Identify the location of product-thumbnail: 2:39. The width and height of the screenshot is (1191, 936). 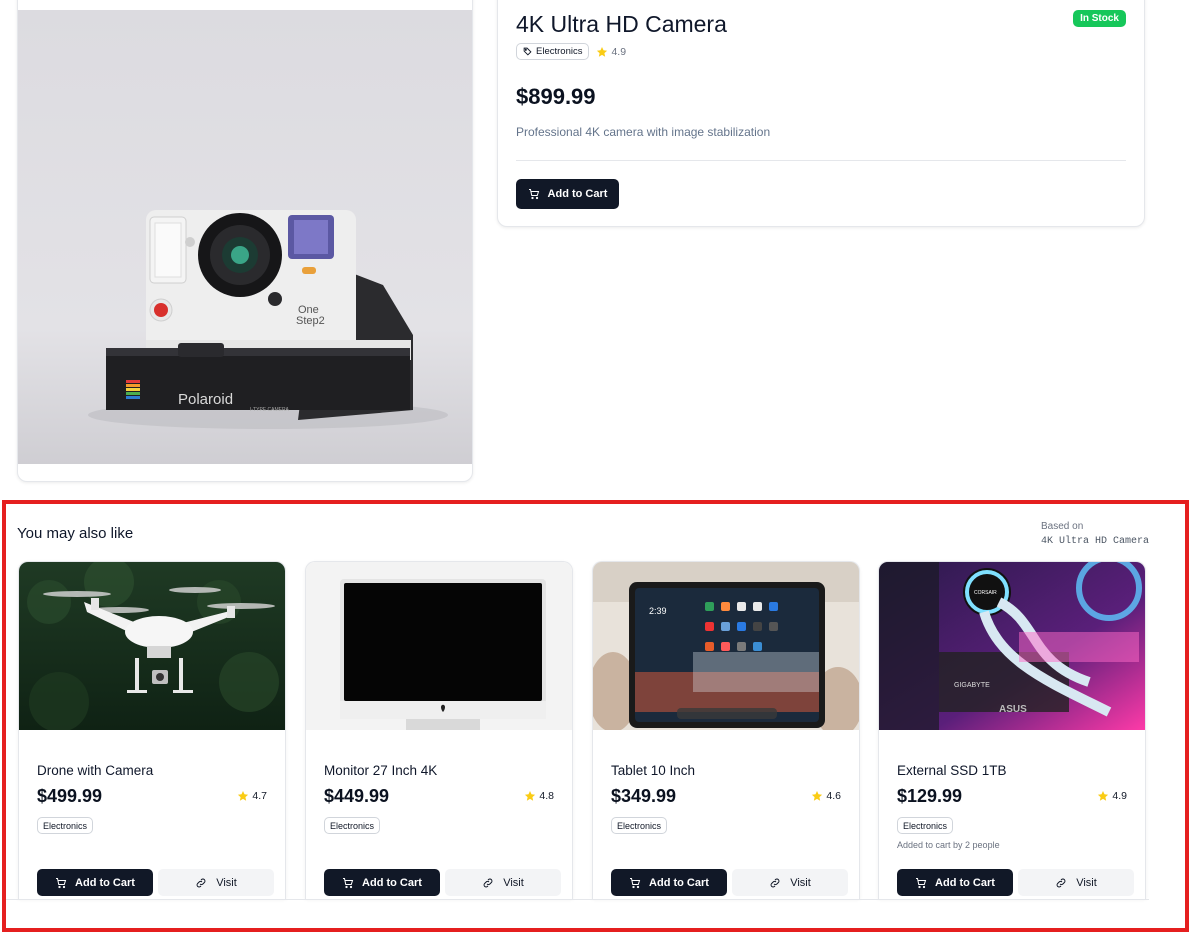
(726, 646).